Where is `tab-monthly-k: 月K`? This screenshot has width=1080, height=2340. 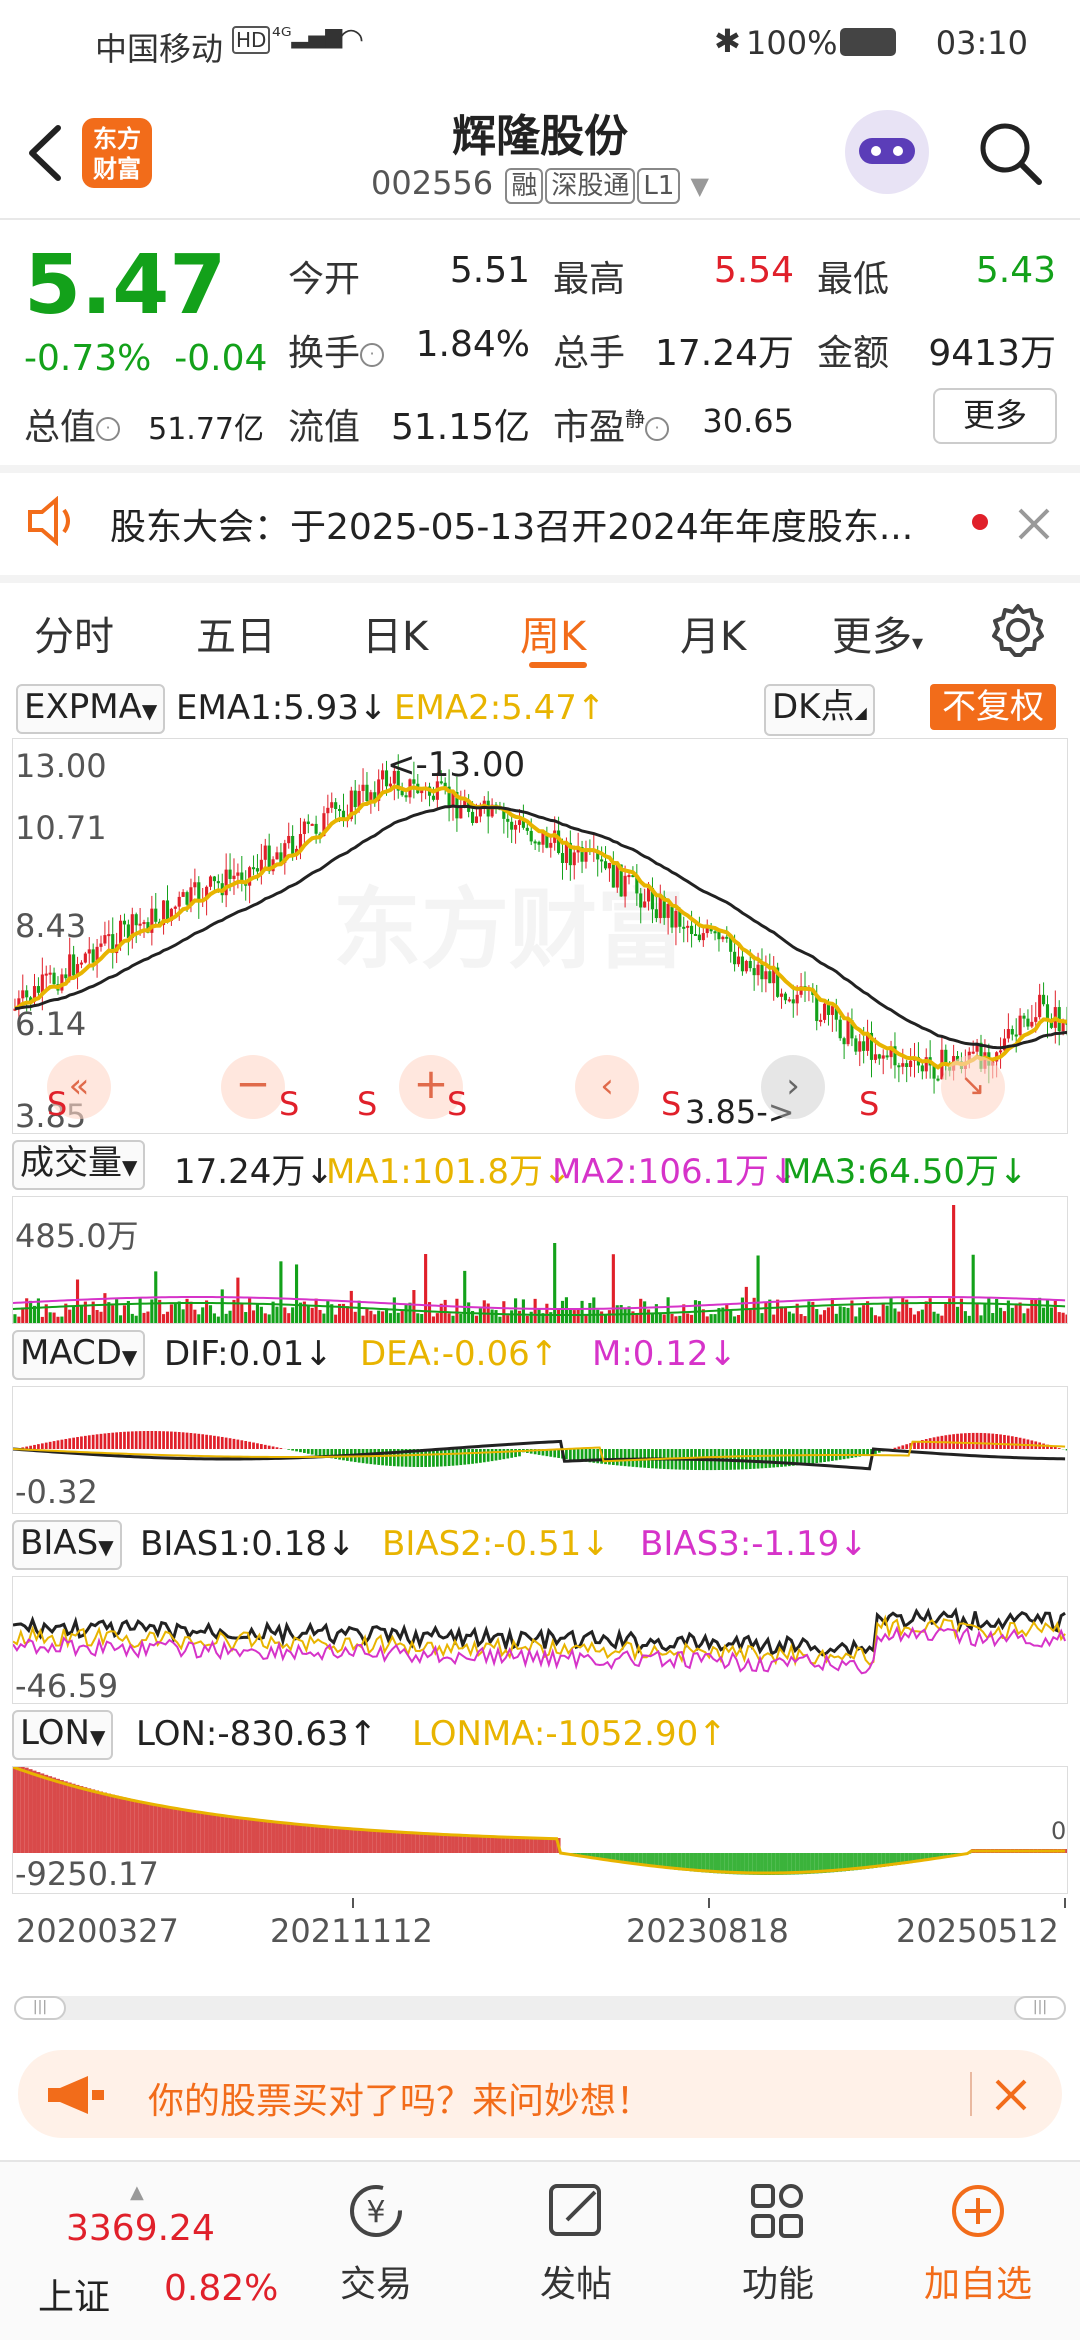
tab-monthly-k: 月K is located at coordinates (713, 633).